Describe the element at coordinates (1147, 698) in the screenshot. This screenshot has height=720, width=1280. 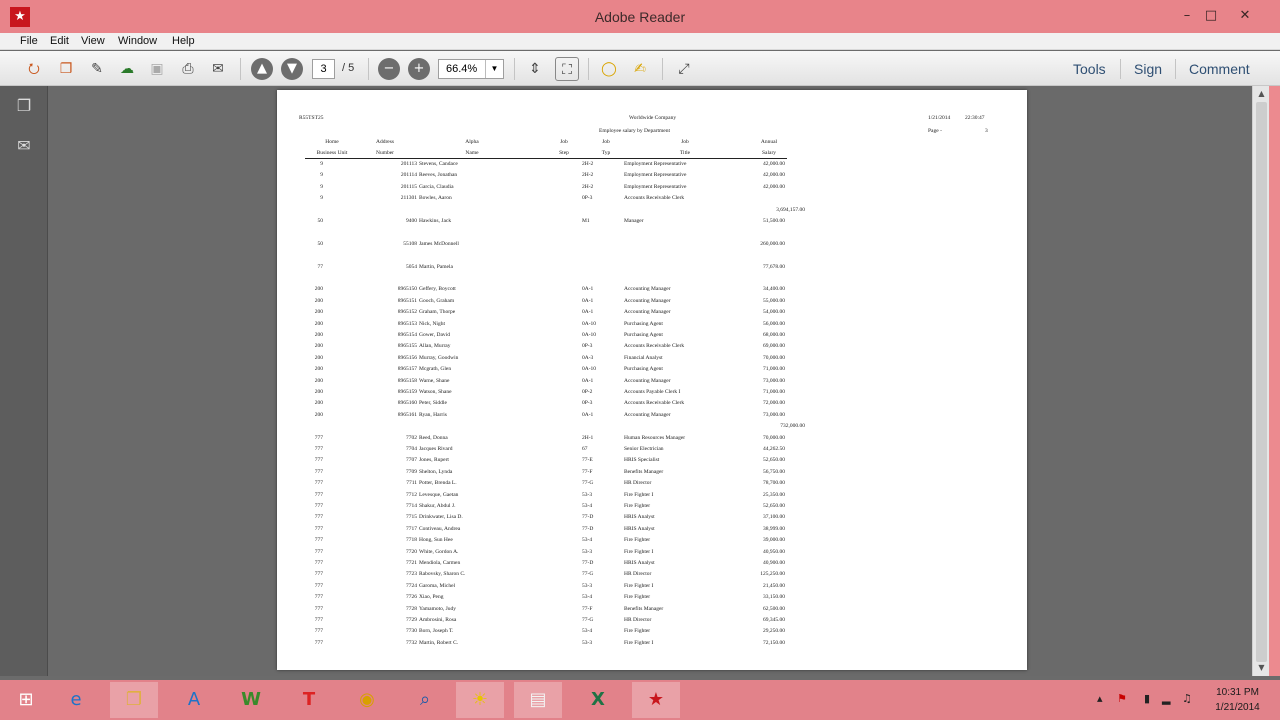
I see `battery-icon: ▮` at that location.